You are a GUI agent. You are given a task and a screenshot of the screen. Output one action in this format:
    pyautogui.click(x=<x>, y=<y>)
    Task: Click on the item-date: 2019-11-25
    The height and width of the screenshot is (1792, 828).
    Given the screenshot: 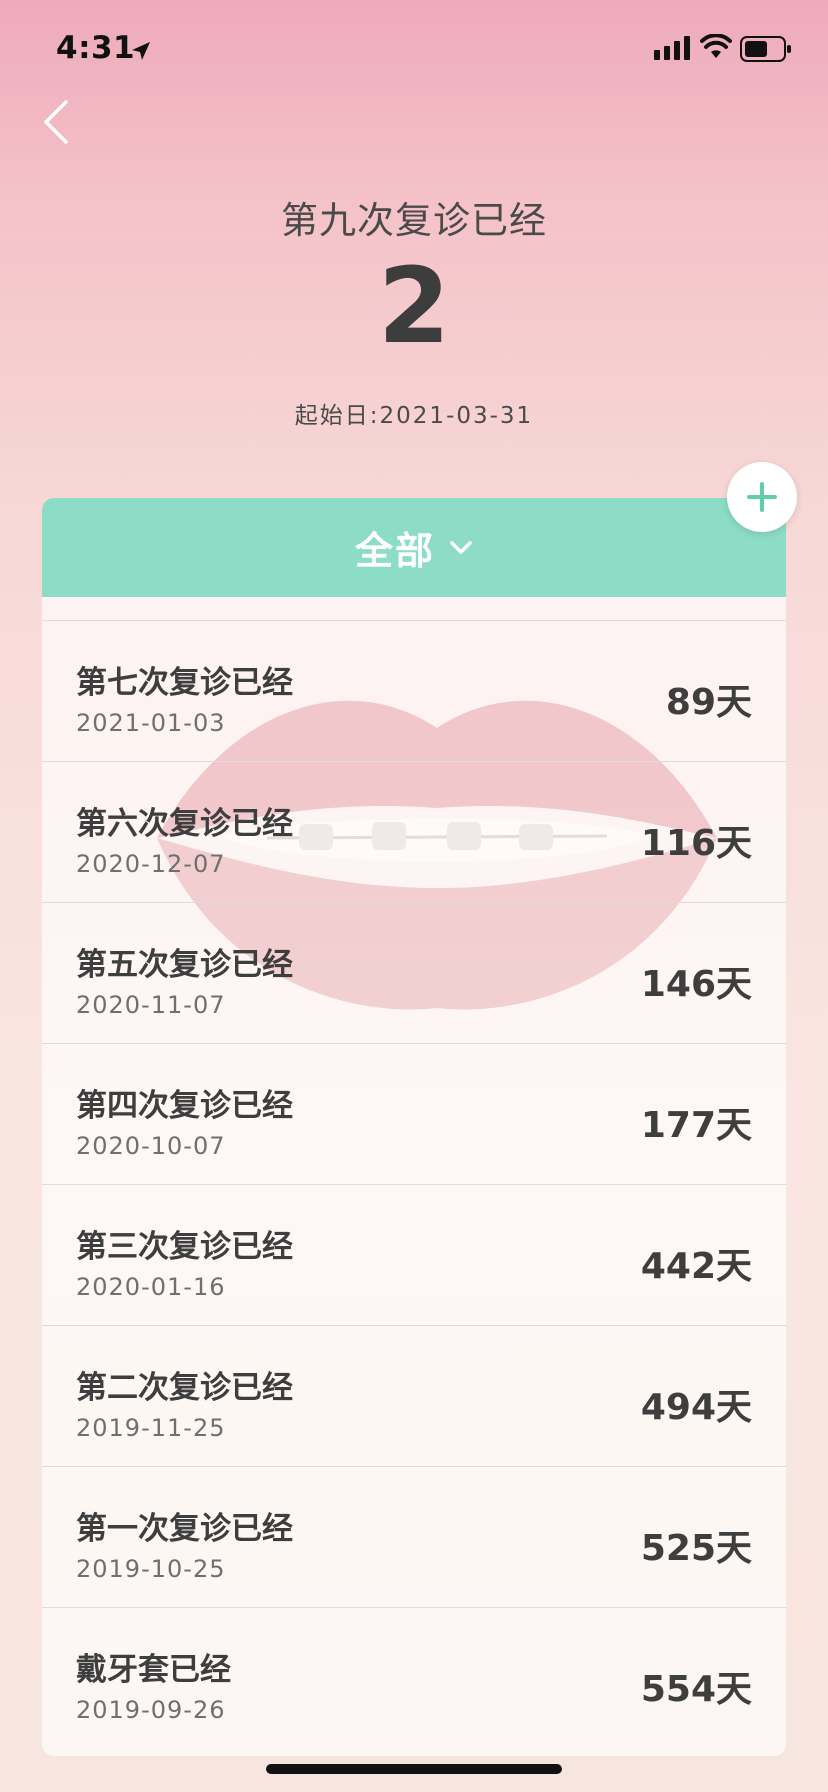 What is the action you would take?
    pyautogui.click(x=151, y=1428)
    